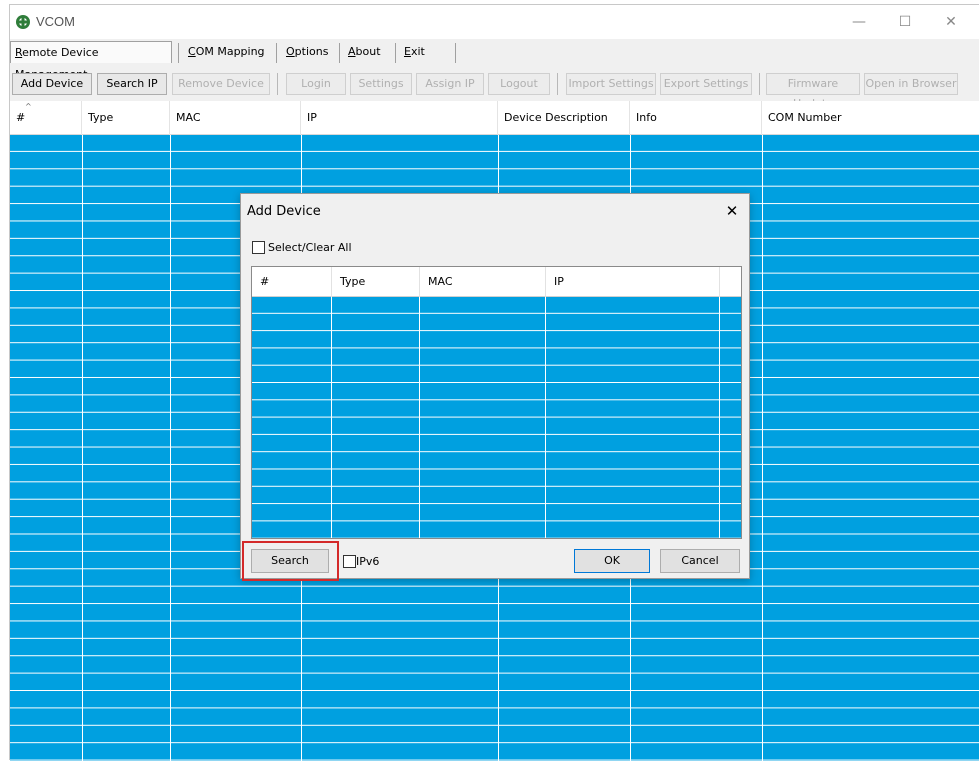 This screenshot has height=761, width=979. I want to click on column-header-type: Type, so click(126, 118).